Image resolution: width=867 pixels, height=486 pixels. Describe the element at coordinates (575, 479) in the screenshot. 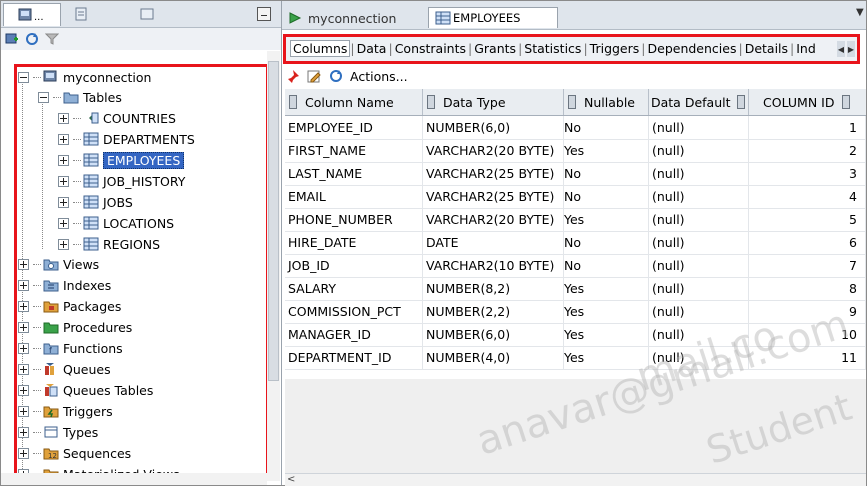

I see `grid-horizontal-scrollbar: <` at that location.